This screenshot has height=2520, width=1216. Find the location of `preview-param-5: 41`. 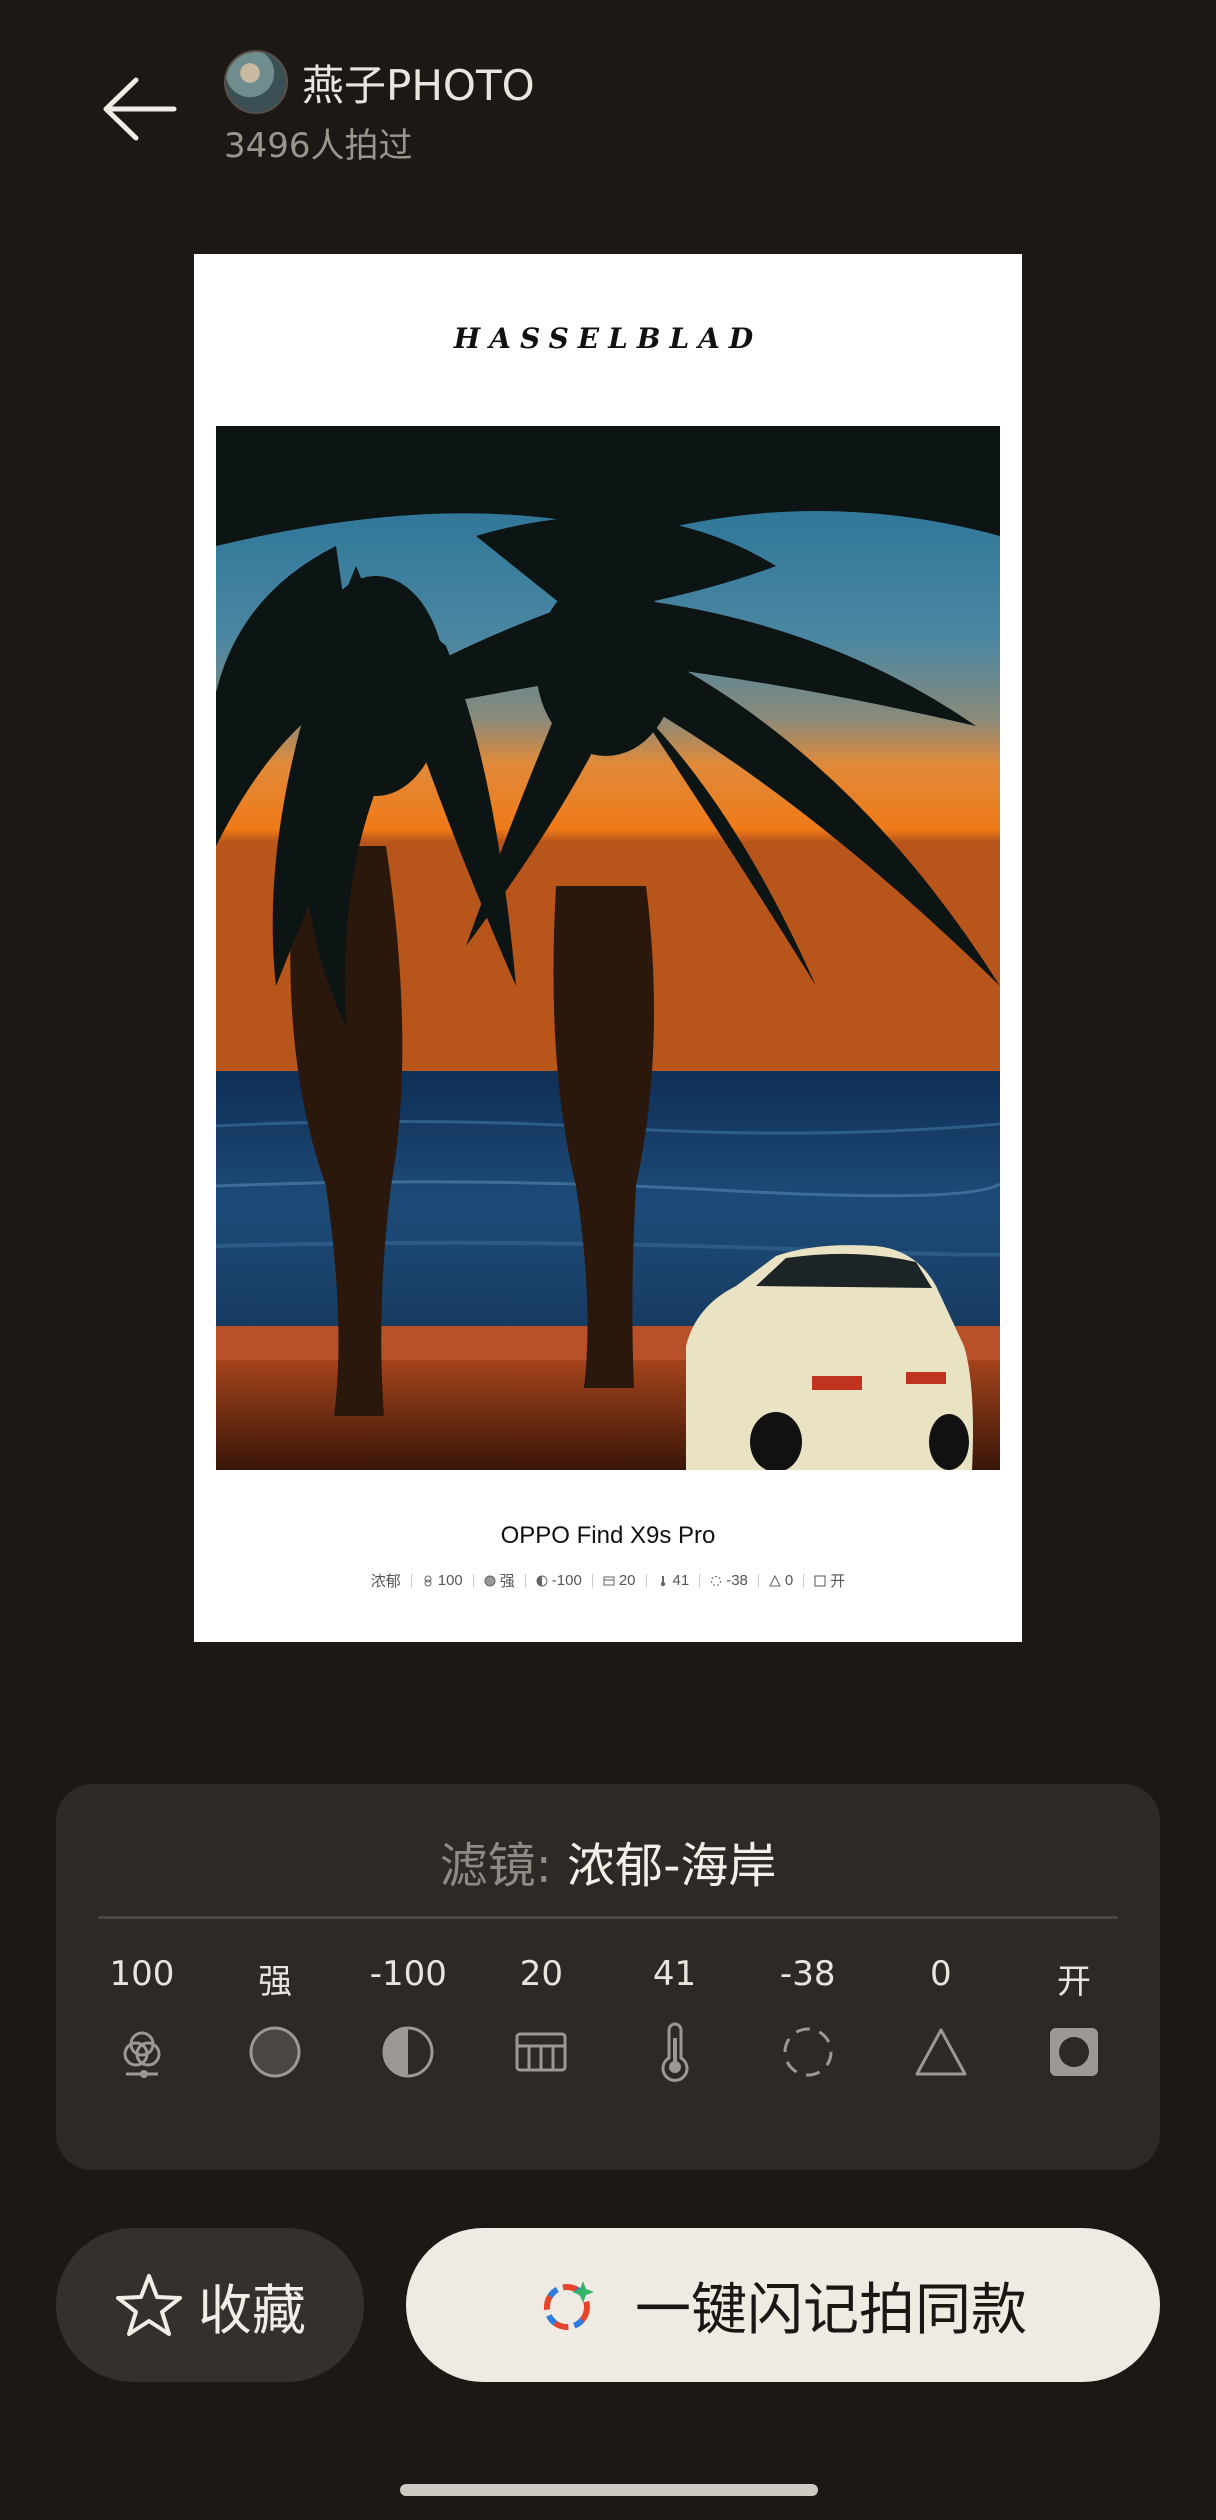

preview-param-5: 41 is located at coordinates (673, 1580).